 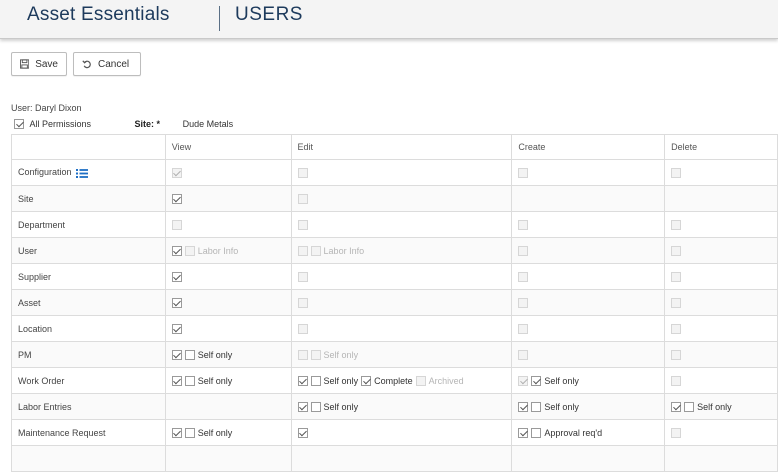 What do you see at coordinates (401, 432) in the screenshot?
I see `cell-edit` at bounding box center [401, 432].